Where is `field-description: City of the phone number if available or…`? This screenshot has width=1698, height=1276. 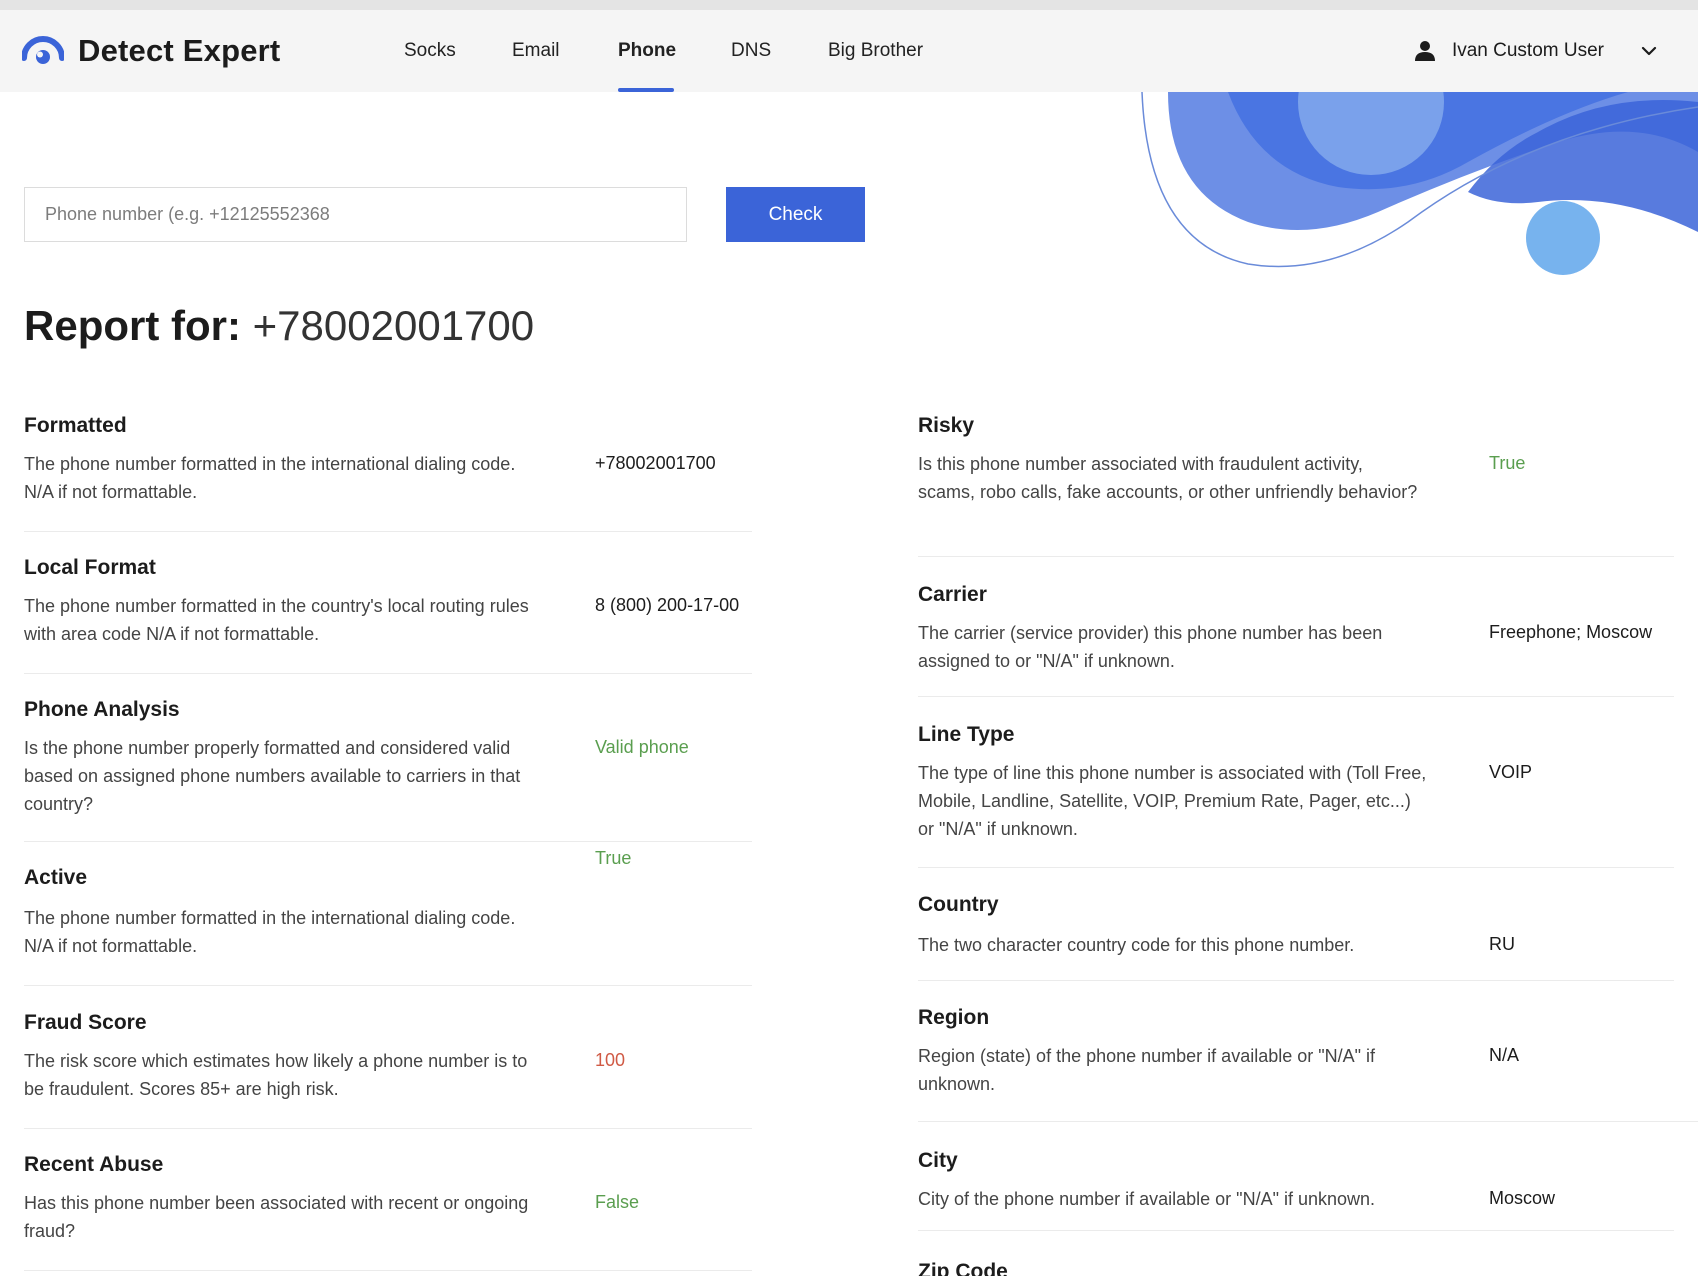 field-description: City of the phone number if available or… is located at coordinates (1147, 1199).